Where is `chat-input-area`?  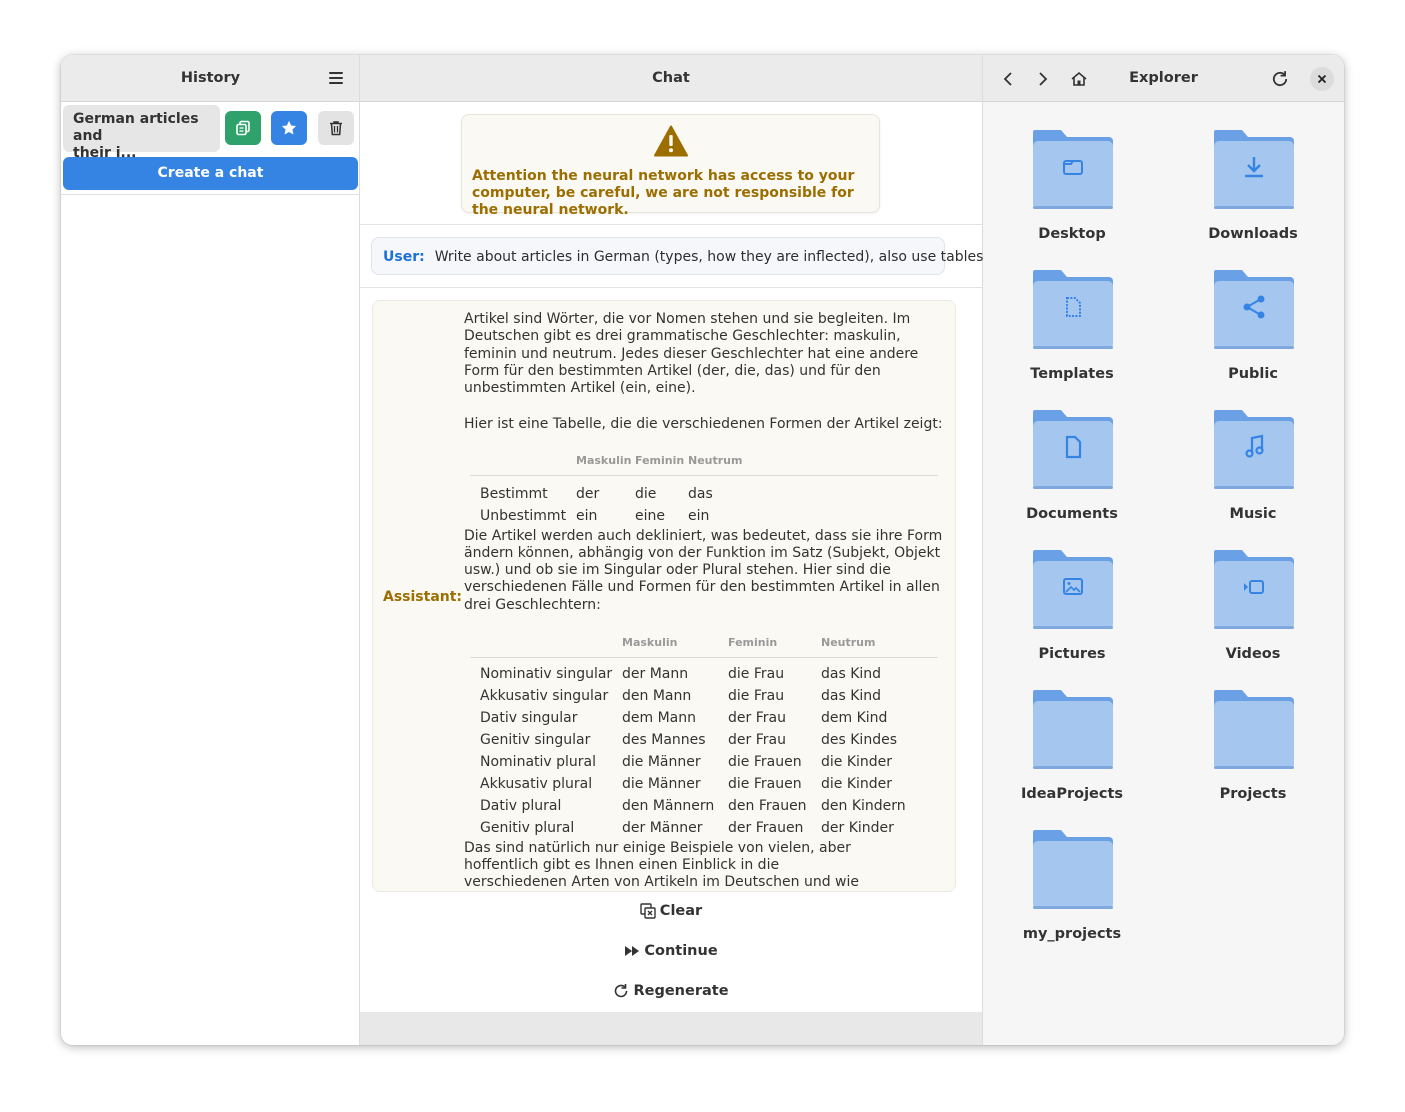 chat-input-area is located at coordinates (671, 1028).